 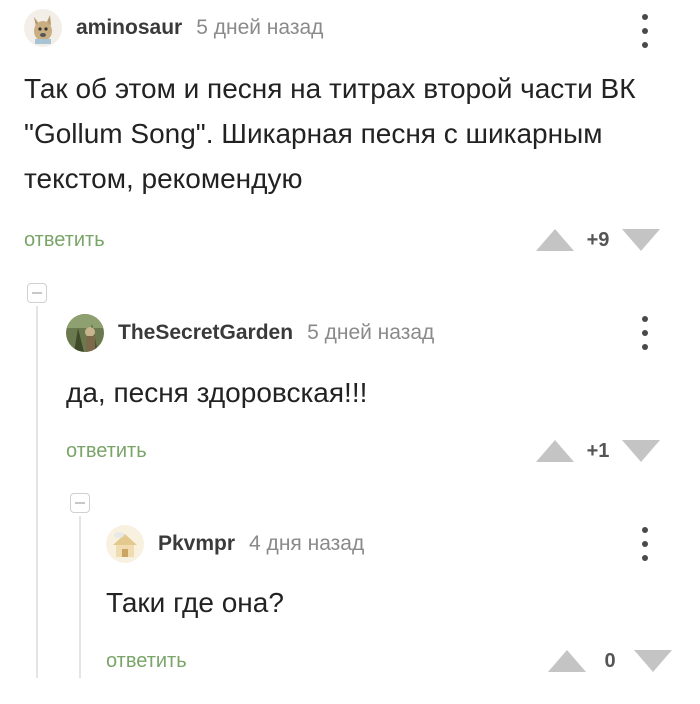 I want to click on comment-header: aminosaur 5 дней назад, so click(x=173, y=28).